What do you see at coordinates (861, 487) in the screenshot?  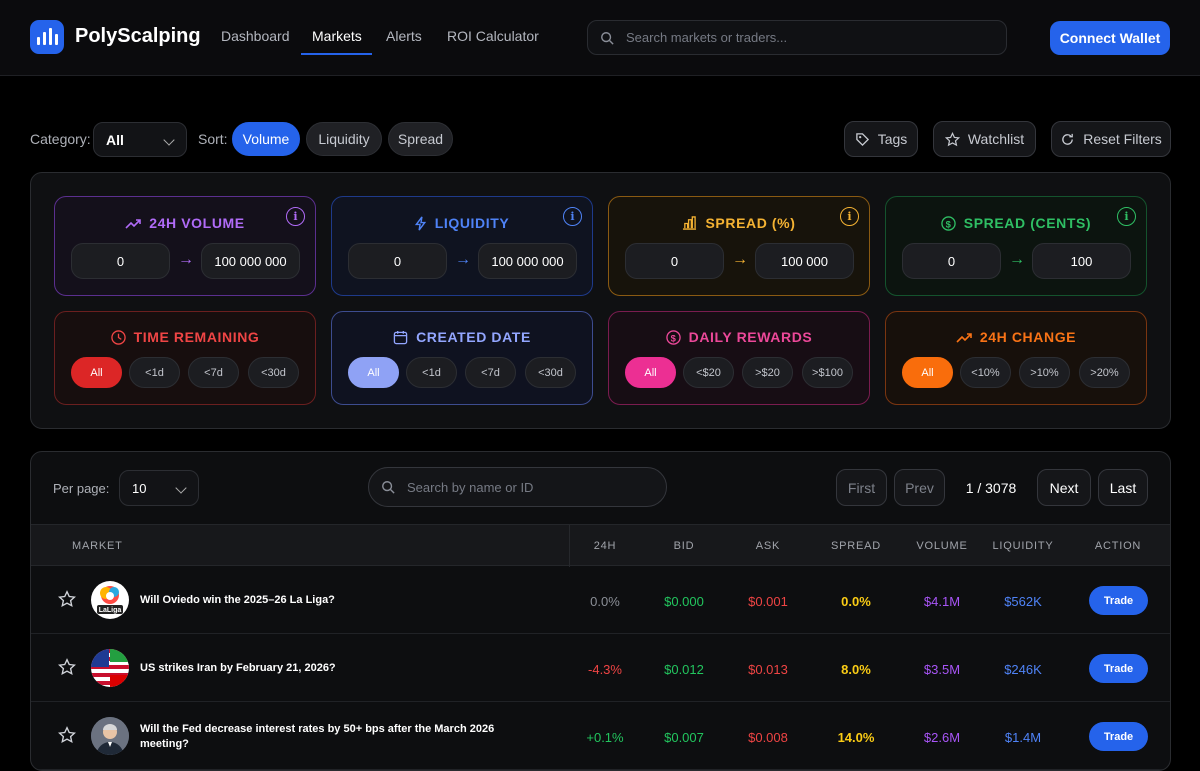 I see `first-page-button: First` at bounding box center [861, 487].